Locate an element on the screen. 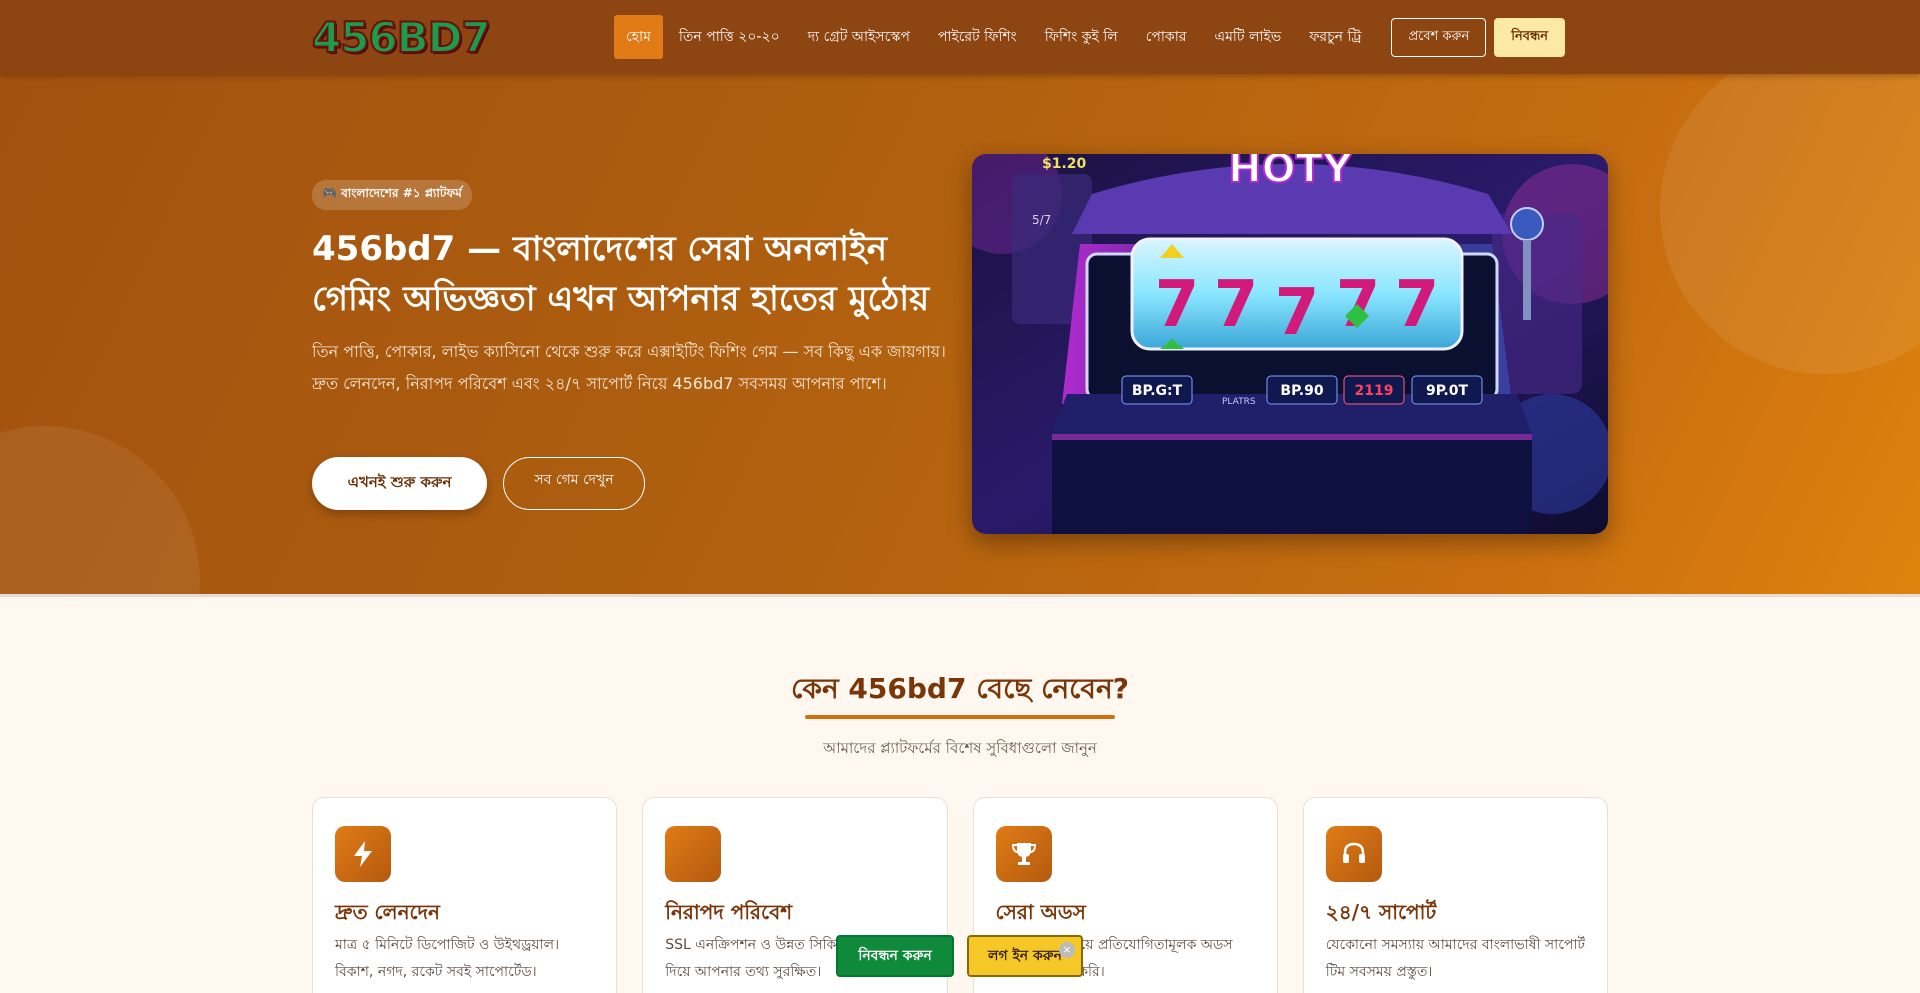 Image resolution: width=1920 pixels, height=993 pixels. svg-text: BP.G:T is located at coordinates (1157, 391).